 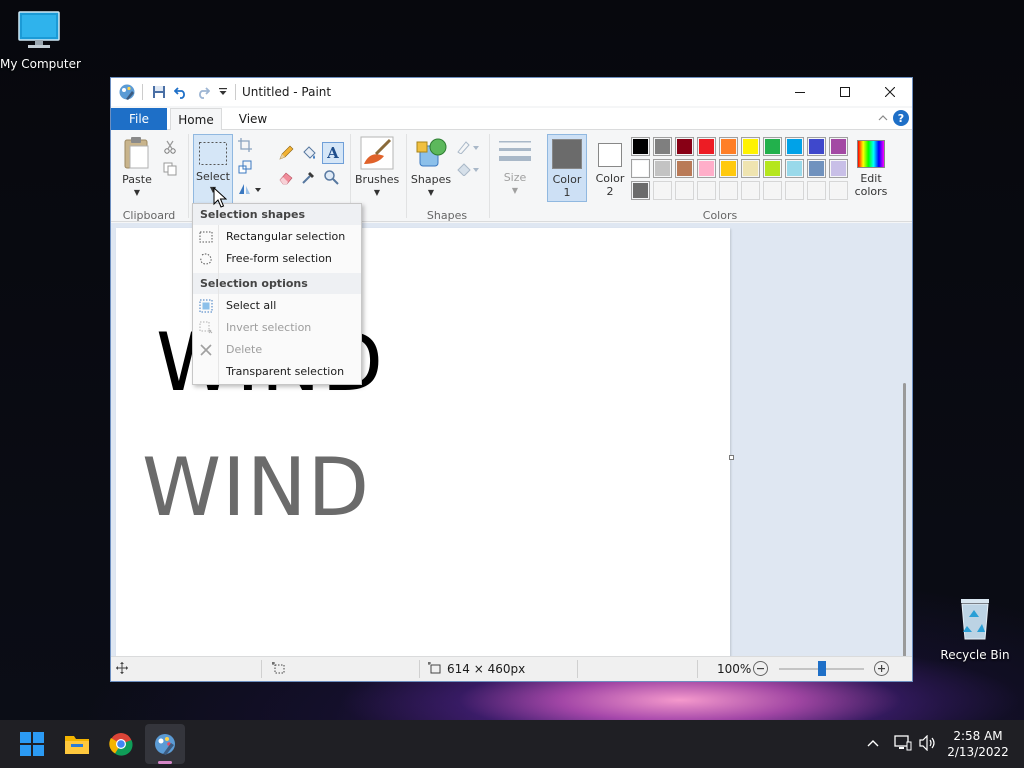 I want to click on shapes-label: Shapes, so click(x=431, y=179).